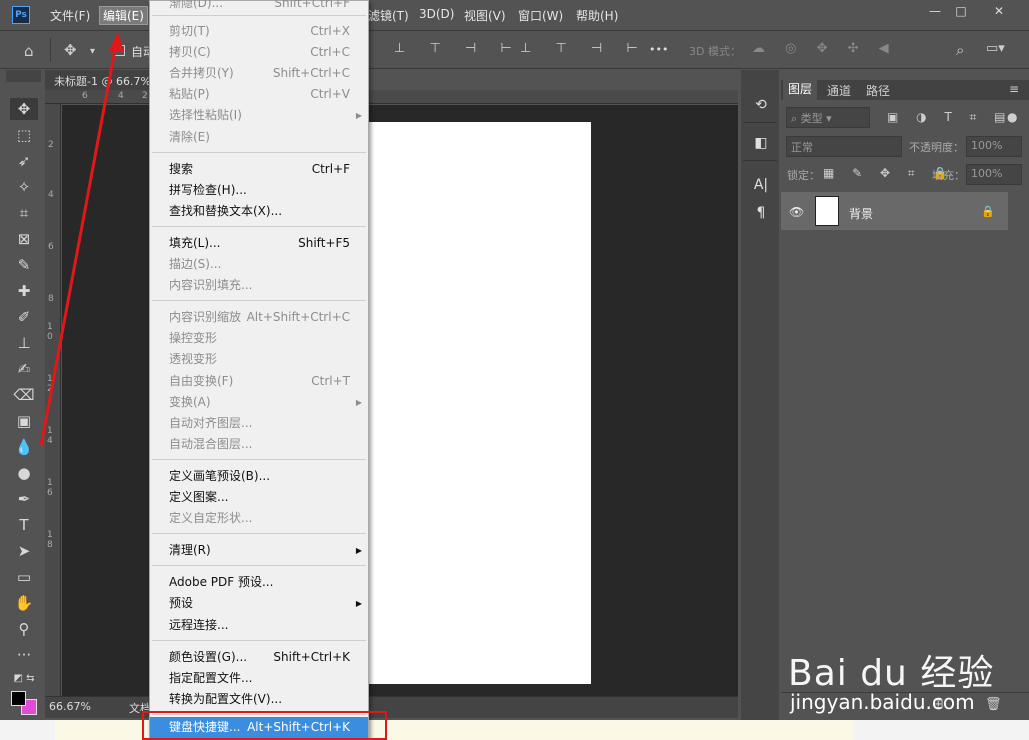  Describe the element at coordinates (961, 11) in the screenshot. I see `restore-button: □` at that location.